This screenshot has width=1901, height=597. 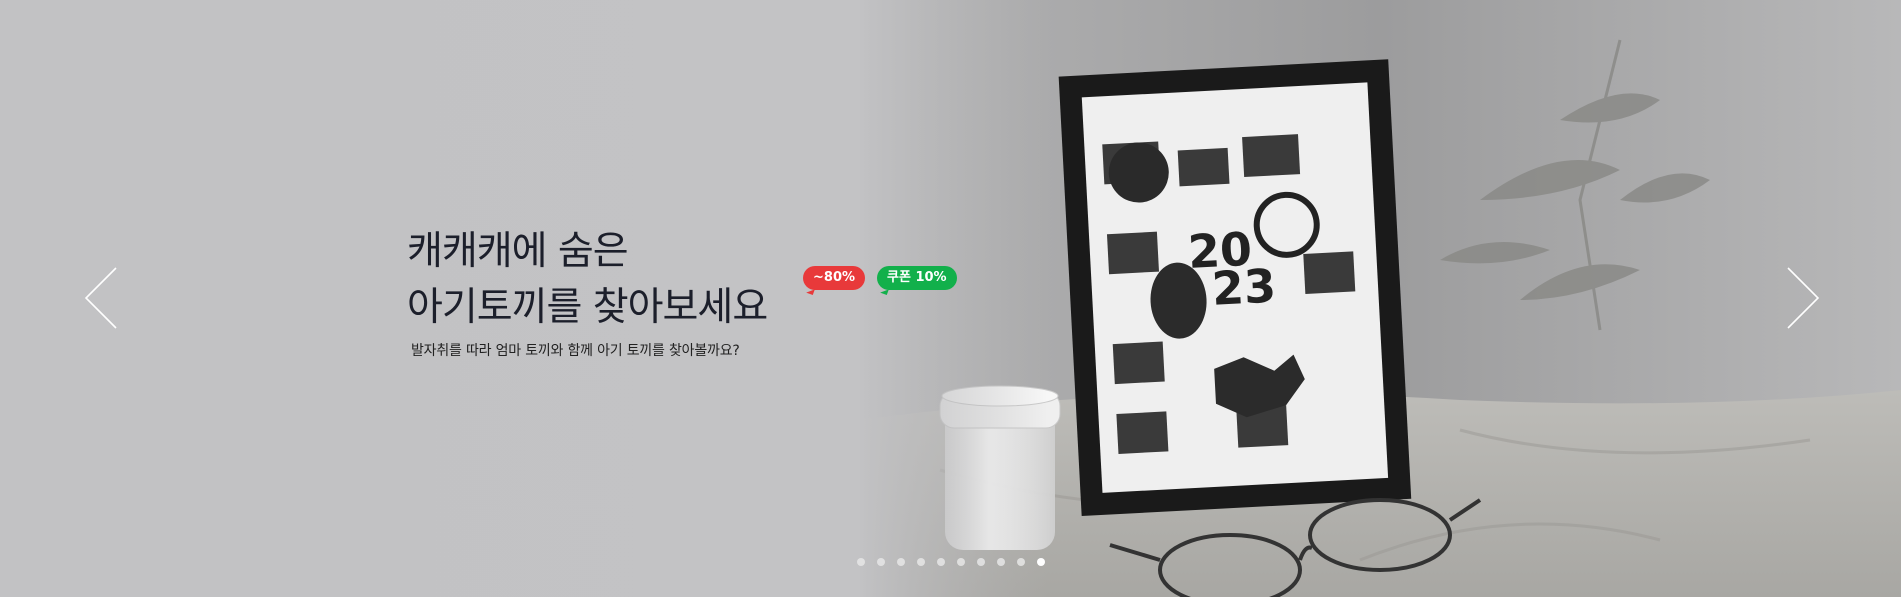 I want to click on banner-title: 캐캐캐에 숨은 아기토끼를 찾아보세요, so click(x=587, y=280).